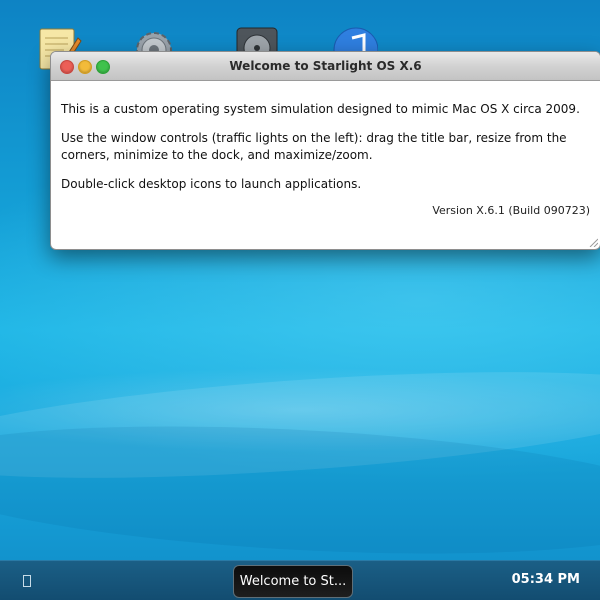 This screenshot has width=600, height=600. Describe the element at coordinates (545, 579) in the screenshot. I see `clock: 05:34 PM` at that location.